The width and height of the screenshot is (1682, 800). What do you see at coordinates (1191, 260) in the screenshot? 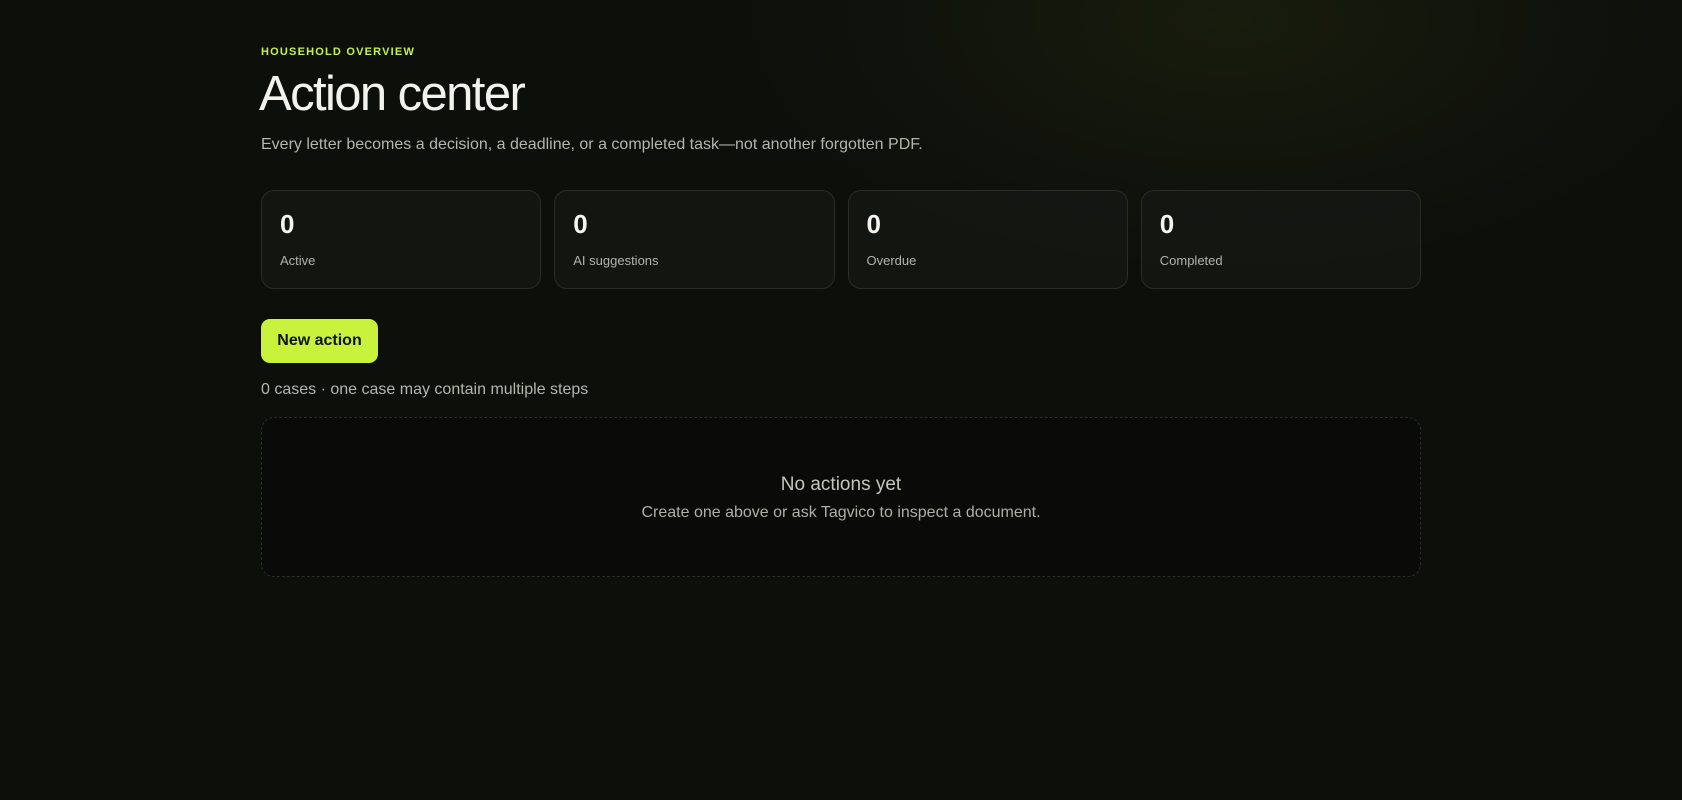
I see `stat-label: Completed` at bounding box center [1191, 260].